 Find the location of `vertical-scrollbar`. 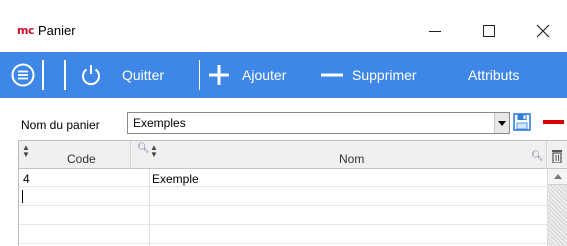

vertical-scrollbar is located at coordinates (557, 207).